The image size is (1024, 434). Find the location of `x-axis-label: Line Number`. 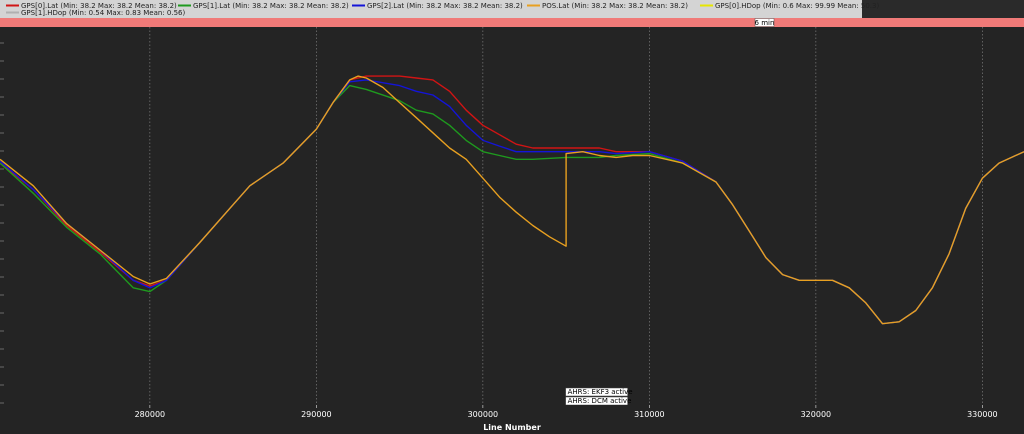

x-axis-label: Line Number is located at coordinates (512, 427).